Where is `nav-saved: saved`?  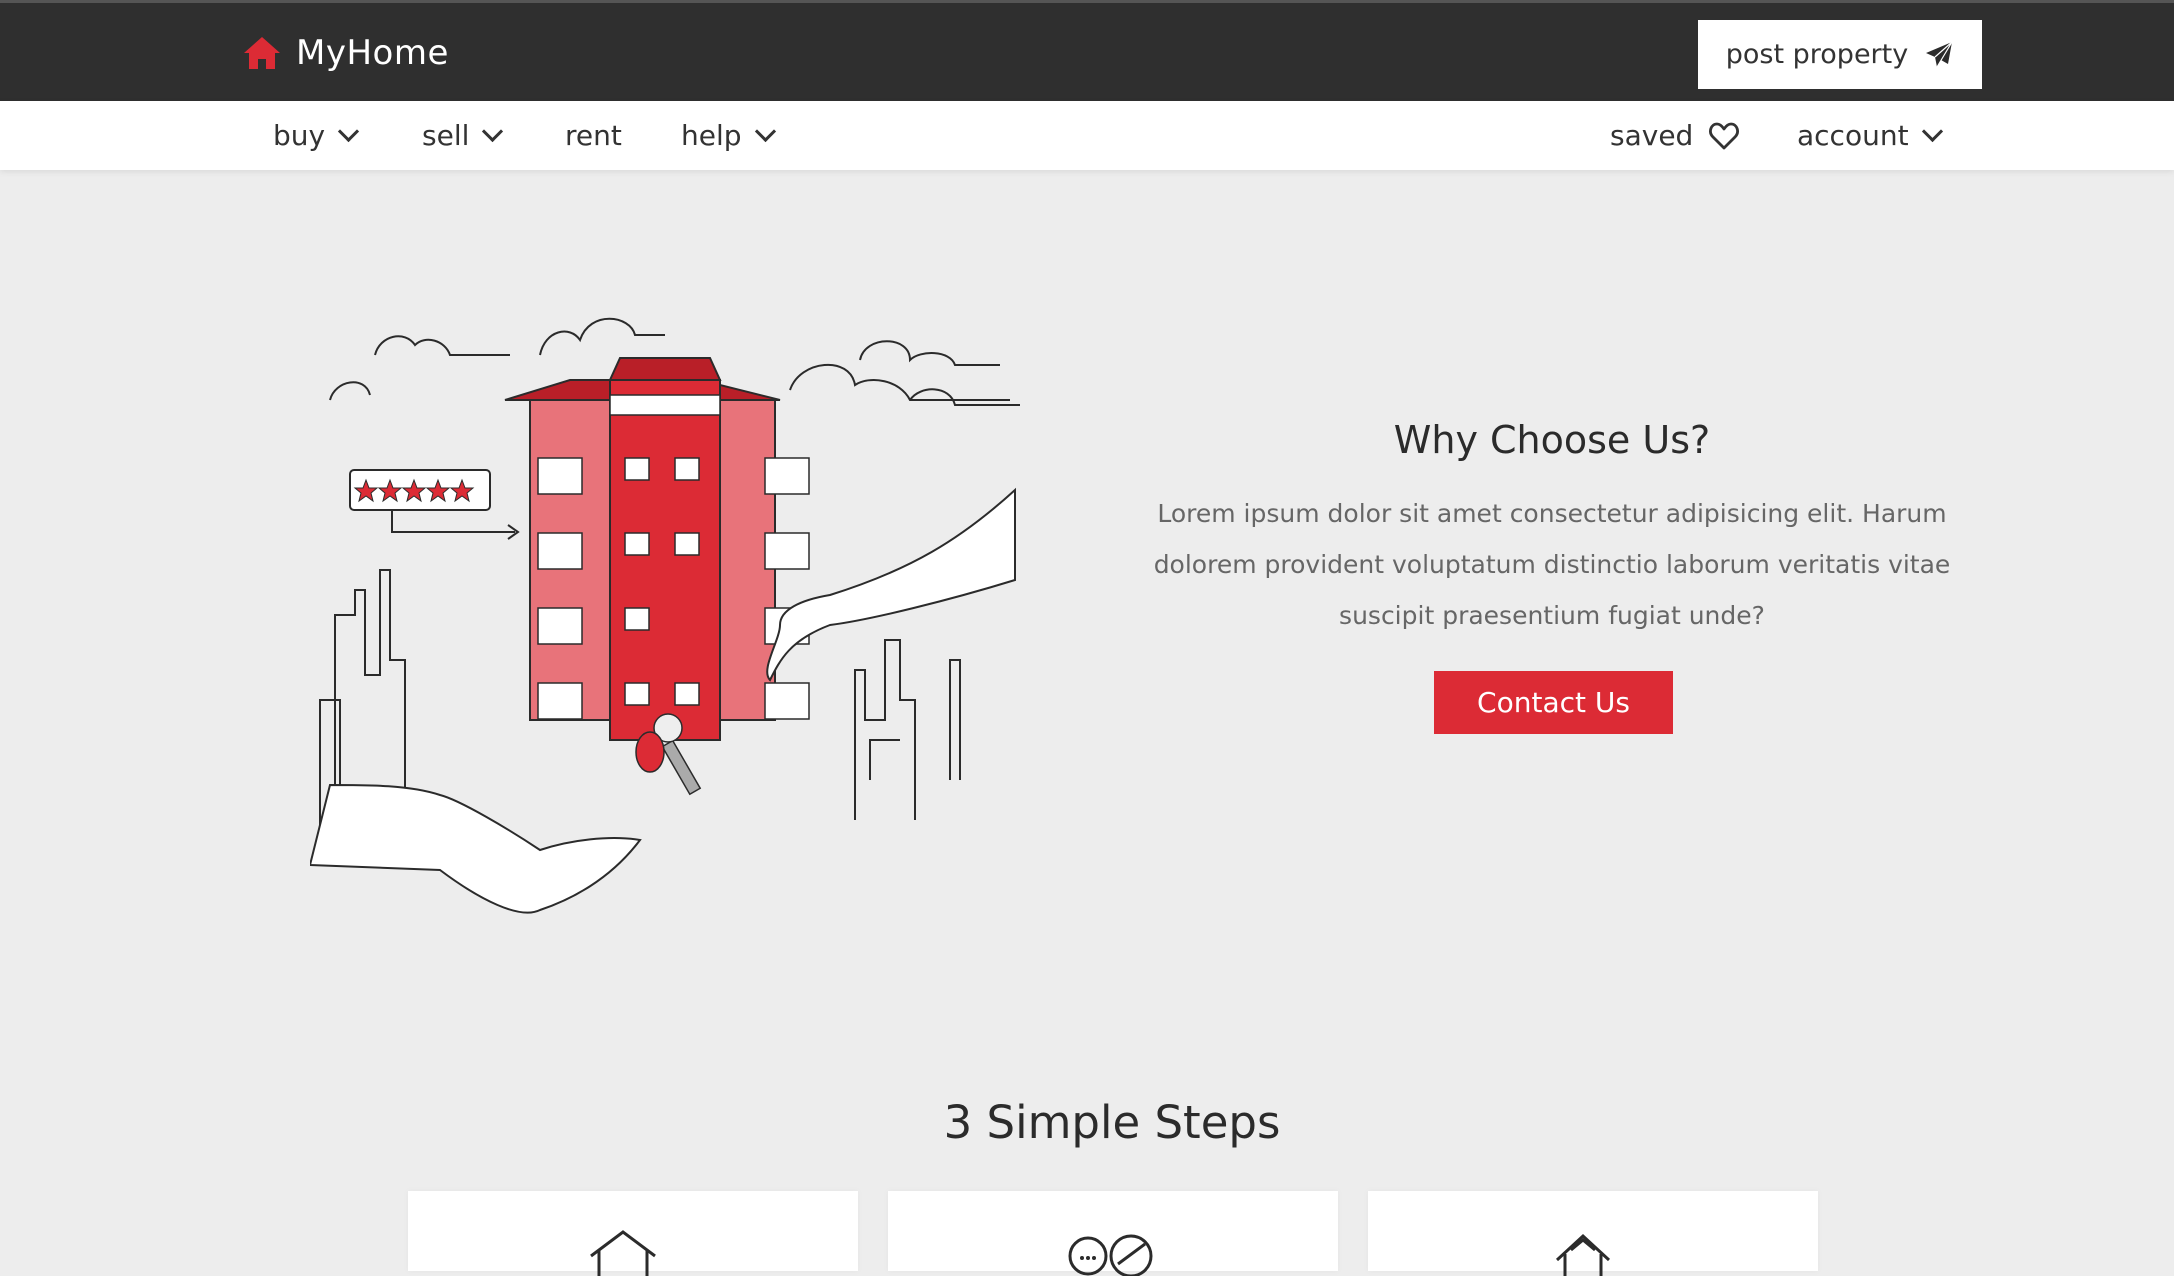 nav-saved: saved is located at coordinates (1675, 135).